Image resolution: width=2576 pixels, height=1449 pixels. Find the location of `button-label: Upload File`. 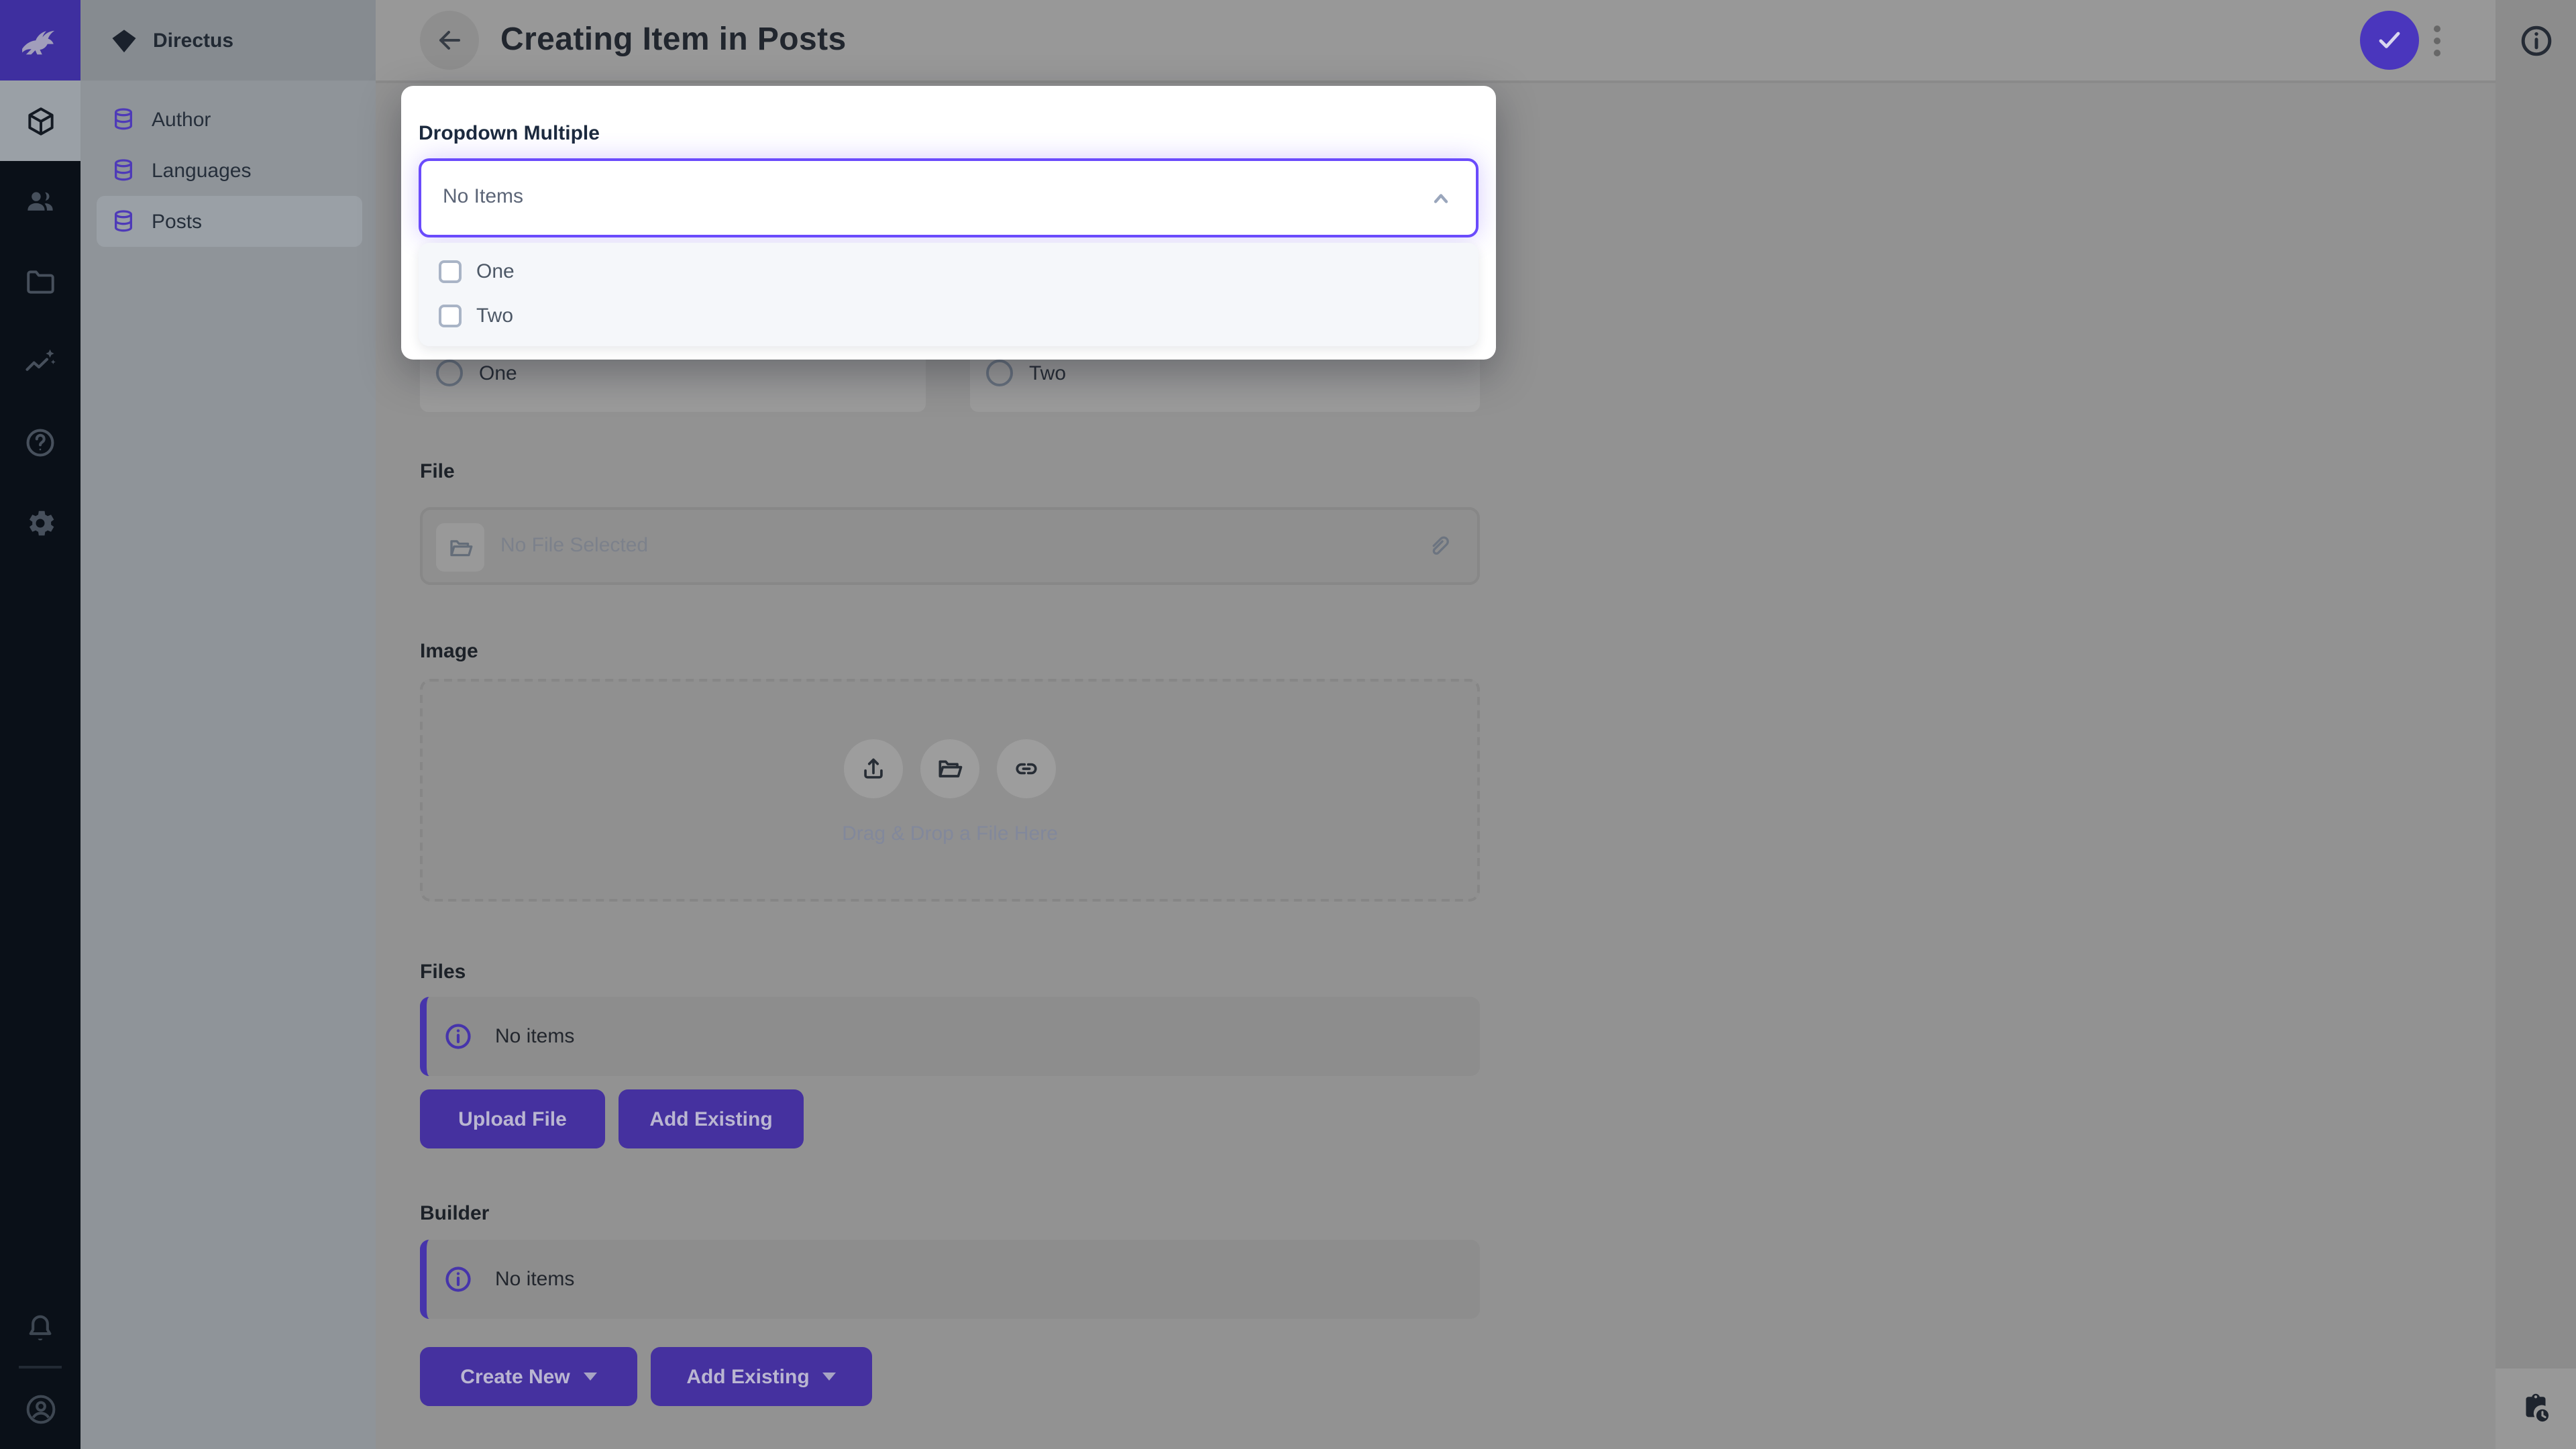

button-label: Upload File is located at coordinates (512, 1119).